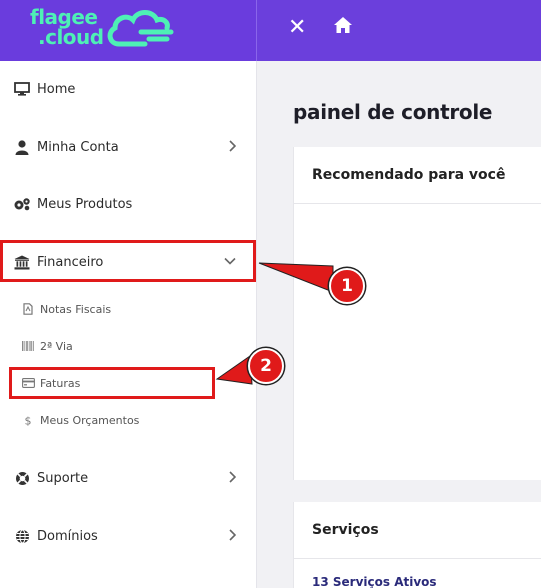  What do you see at coordinates (266, 366) in the screenshot?
I see `callout-2: 2` at bounding box center [266, 366].